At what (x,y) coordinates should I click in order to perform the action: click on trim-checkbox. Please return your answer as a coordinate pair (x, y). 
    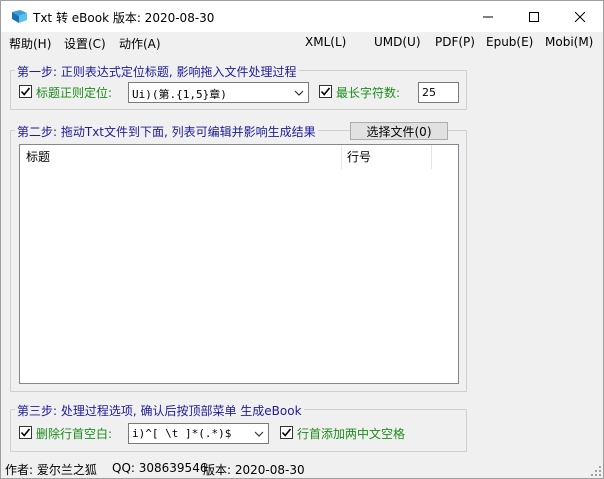
    Looking at the image, I should click on (25, 432).